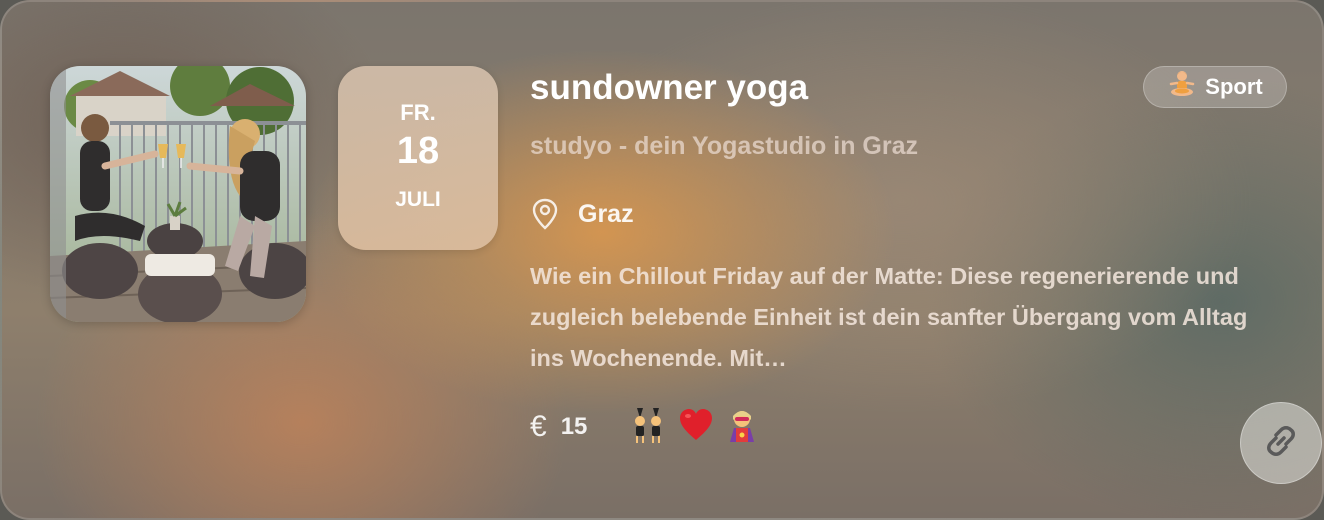 Image resolution: width=1324 pixels, height=520 pixels. Describe the element at coordinates (1234, 86) in the screenshot. I see `category-label: Sport` at that location.